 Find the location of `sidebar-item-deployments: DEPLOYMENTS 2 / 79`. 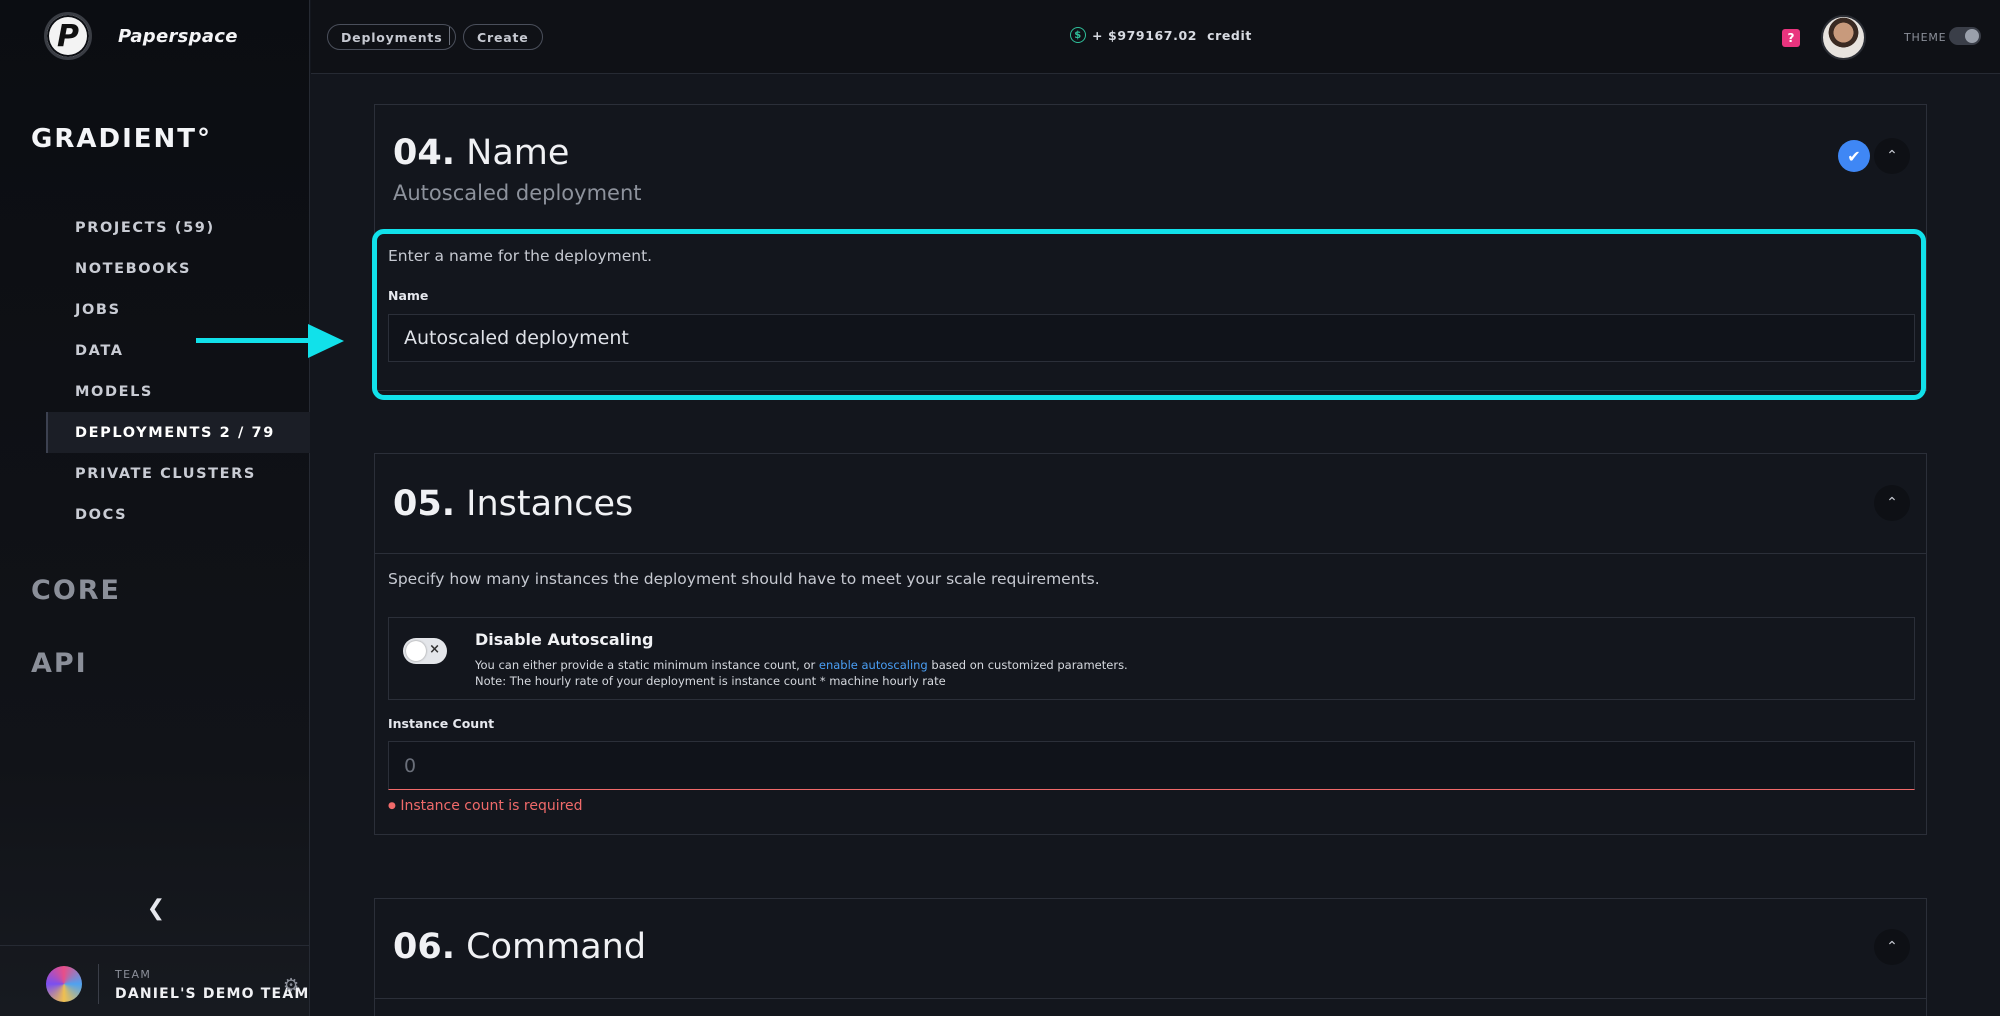

sidebar-item-deployments: DEPLOYMENTS 2 / 79 is located at coordinates (178, 432).